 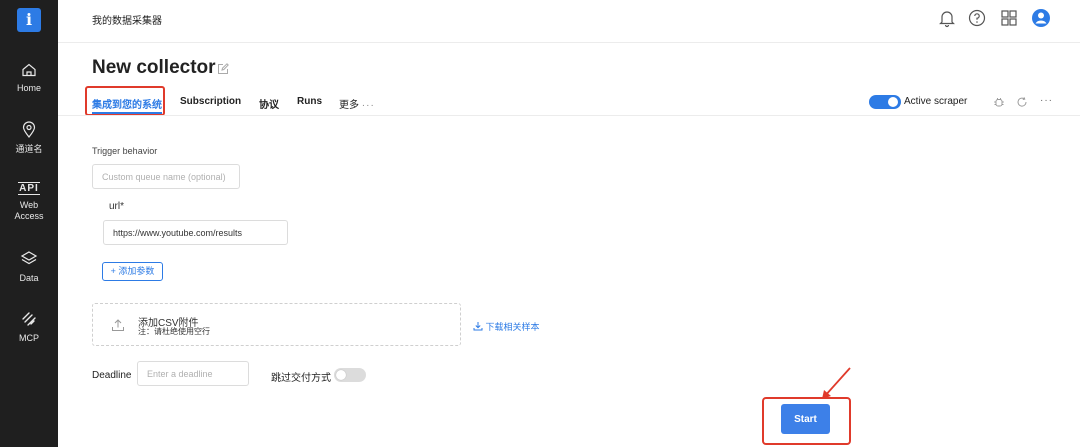 What do you see at coordinates (569, 115) in the screenshot?
I see `tabs-divider` at bounding box center [569, 115].